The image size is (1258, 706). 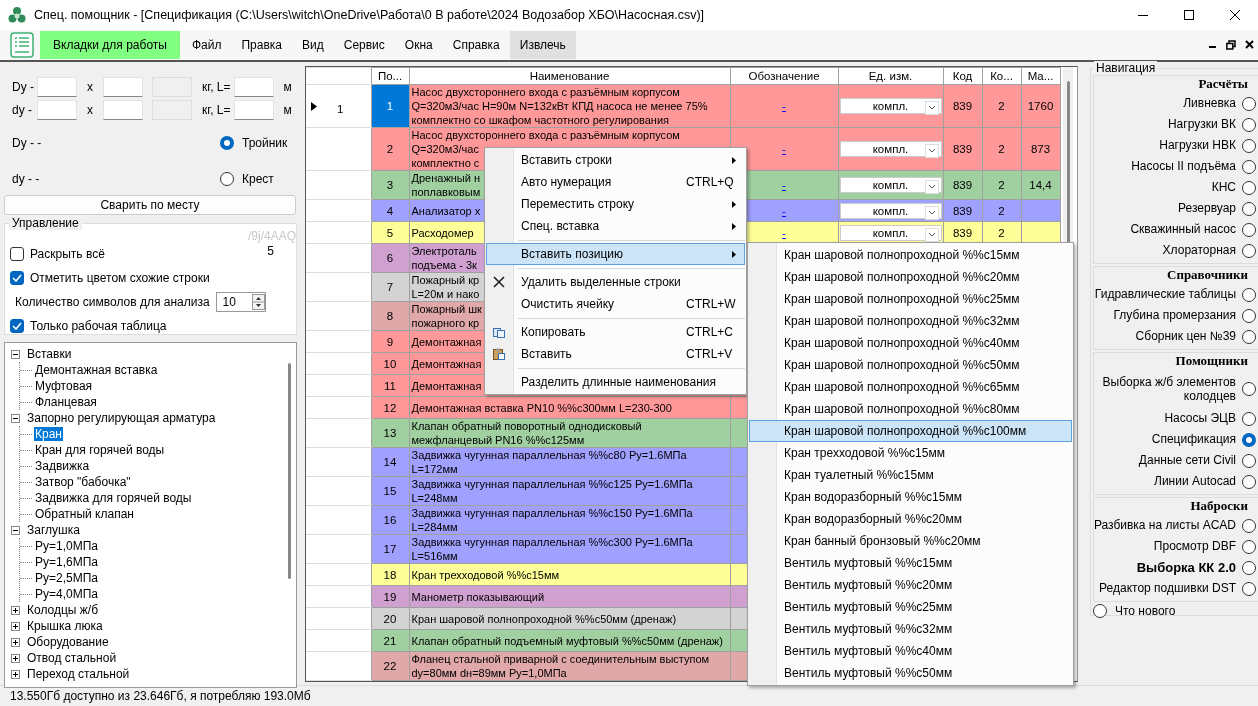 I want to click on menu-item: Кран туалетный %%c15мм, so click(x=910, y=475).